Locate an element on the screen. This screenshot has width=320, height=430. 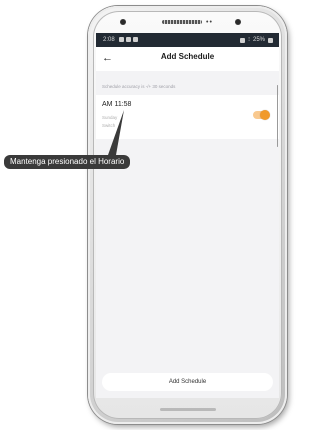
scrollbar is located at coordinates (277, 116).